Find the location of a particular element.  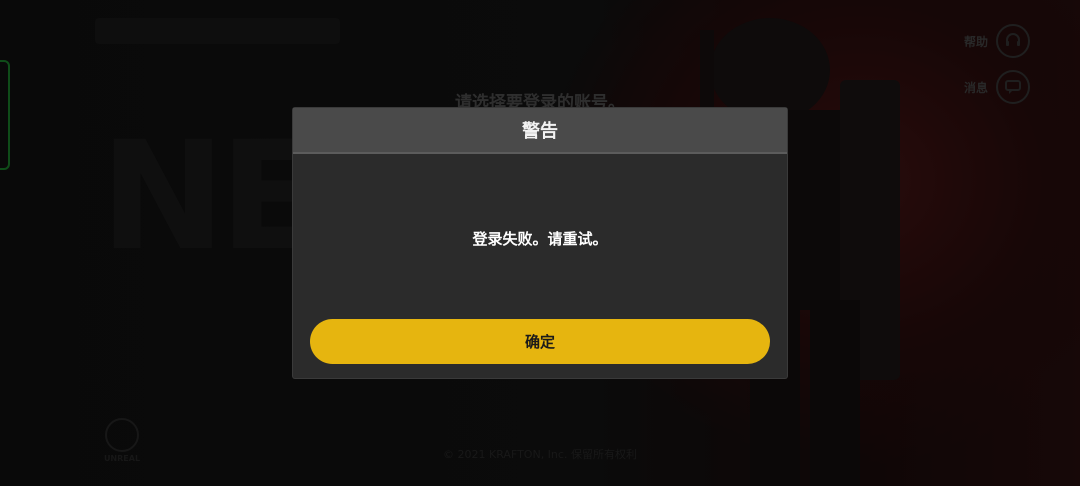

dialog-message: 登录失败。请重试。 is located at coordinates (540, 239).